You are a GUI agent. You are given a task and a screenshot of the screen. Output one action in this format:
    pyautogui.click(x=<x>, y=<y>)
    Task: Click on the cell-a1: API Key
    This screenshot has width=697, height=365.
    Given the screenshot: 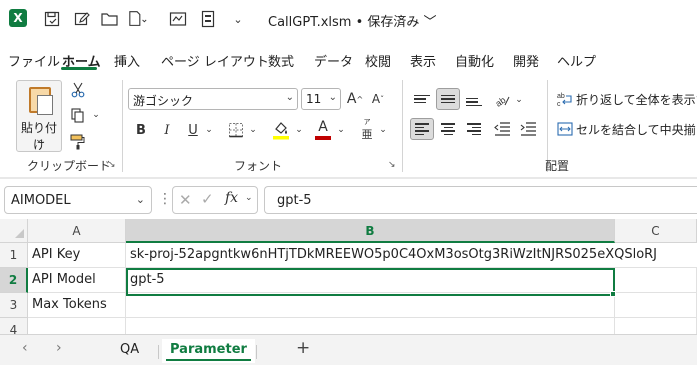 What is the action you would take?
    pyautogui.click(x=77, y=255)
    